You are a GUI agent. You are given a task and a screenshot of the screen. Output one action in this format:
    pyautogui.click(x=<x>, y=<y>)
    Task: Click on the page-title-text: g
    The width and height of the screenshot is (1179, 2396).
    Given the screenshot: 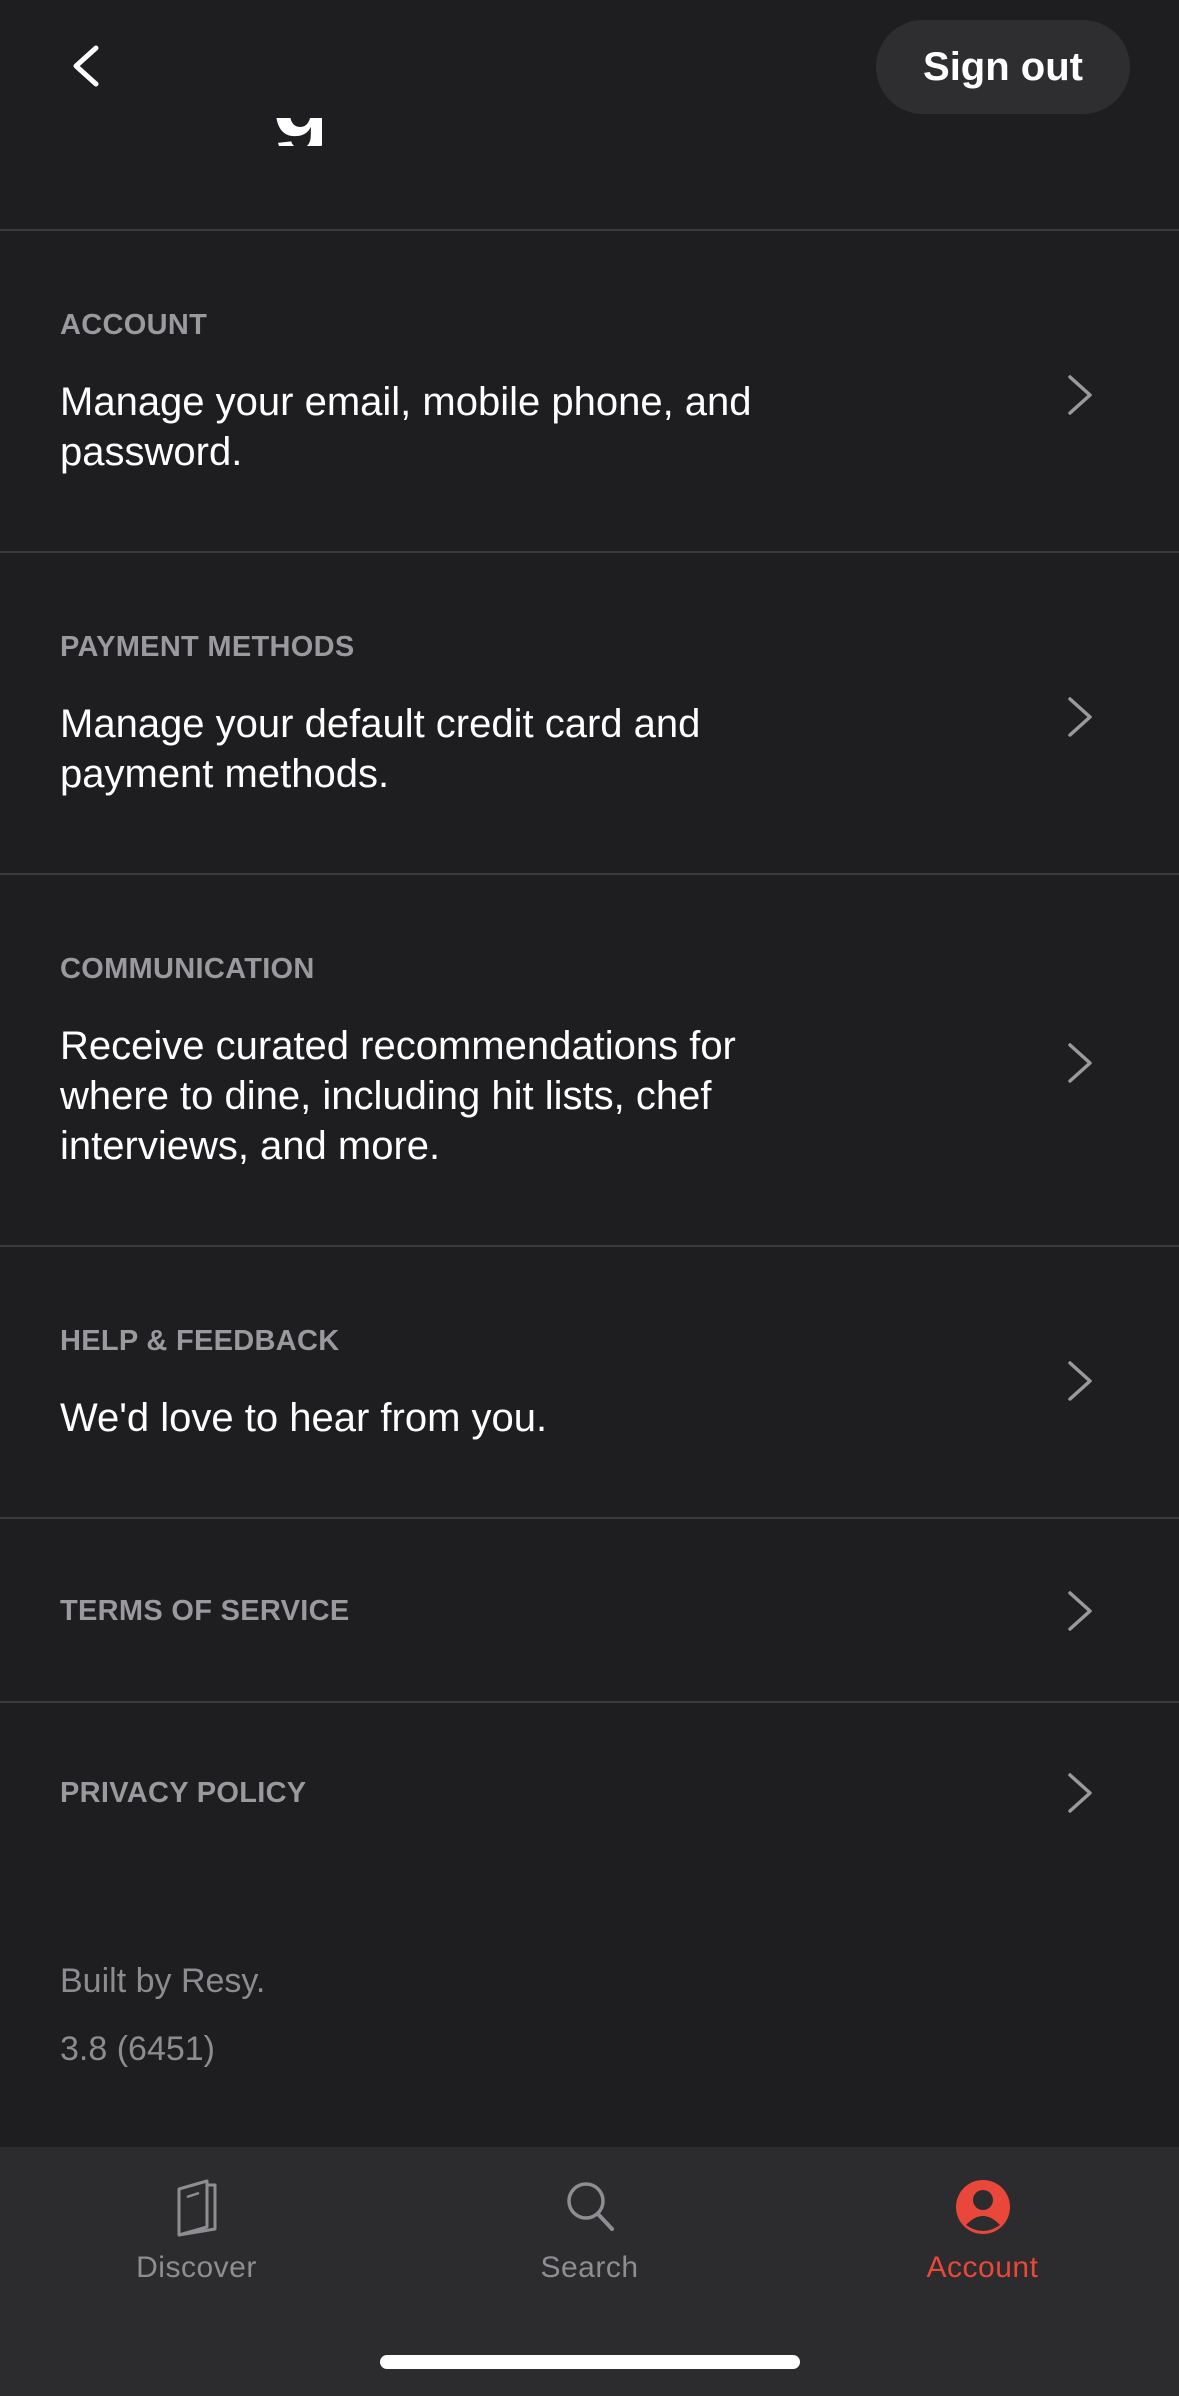 What is the action you would take?
    pyautogui.click(x=297, y=132)
    